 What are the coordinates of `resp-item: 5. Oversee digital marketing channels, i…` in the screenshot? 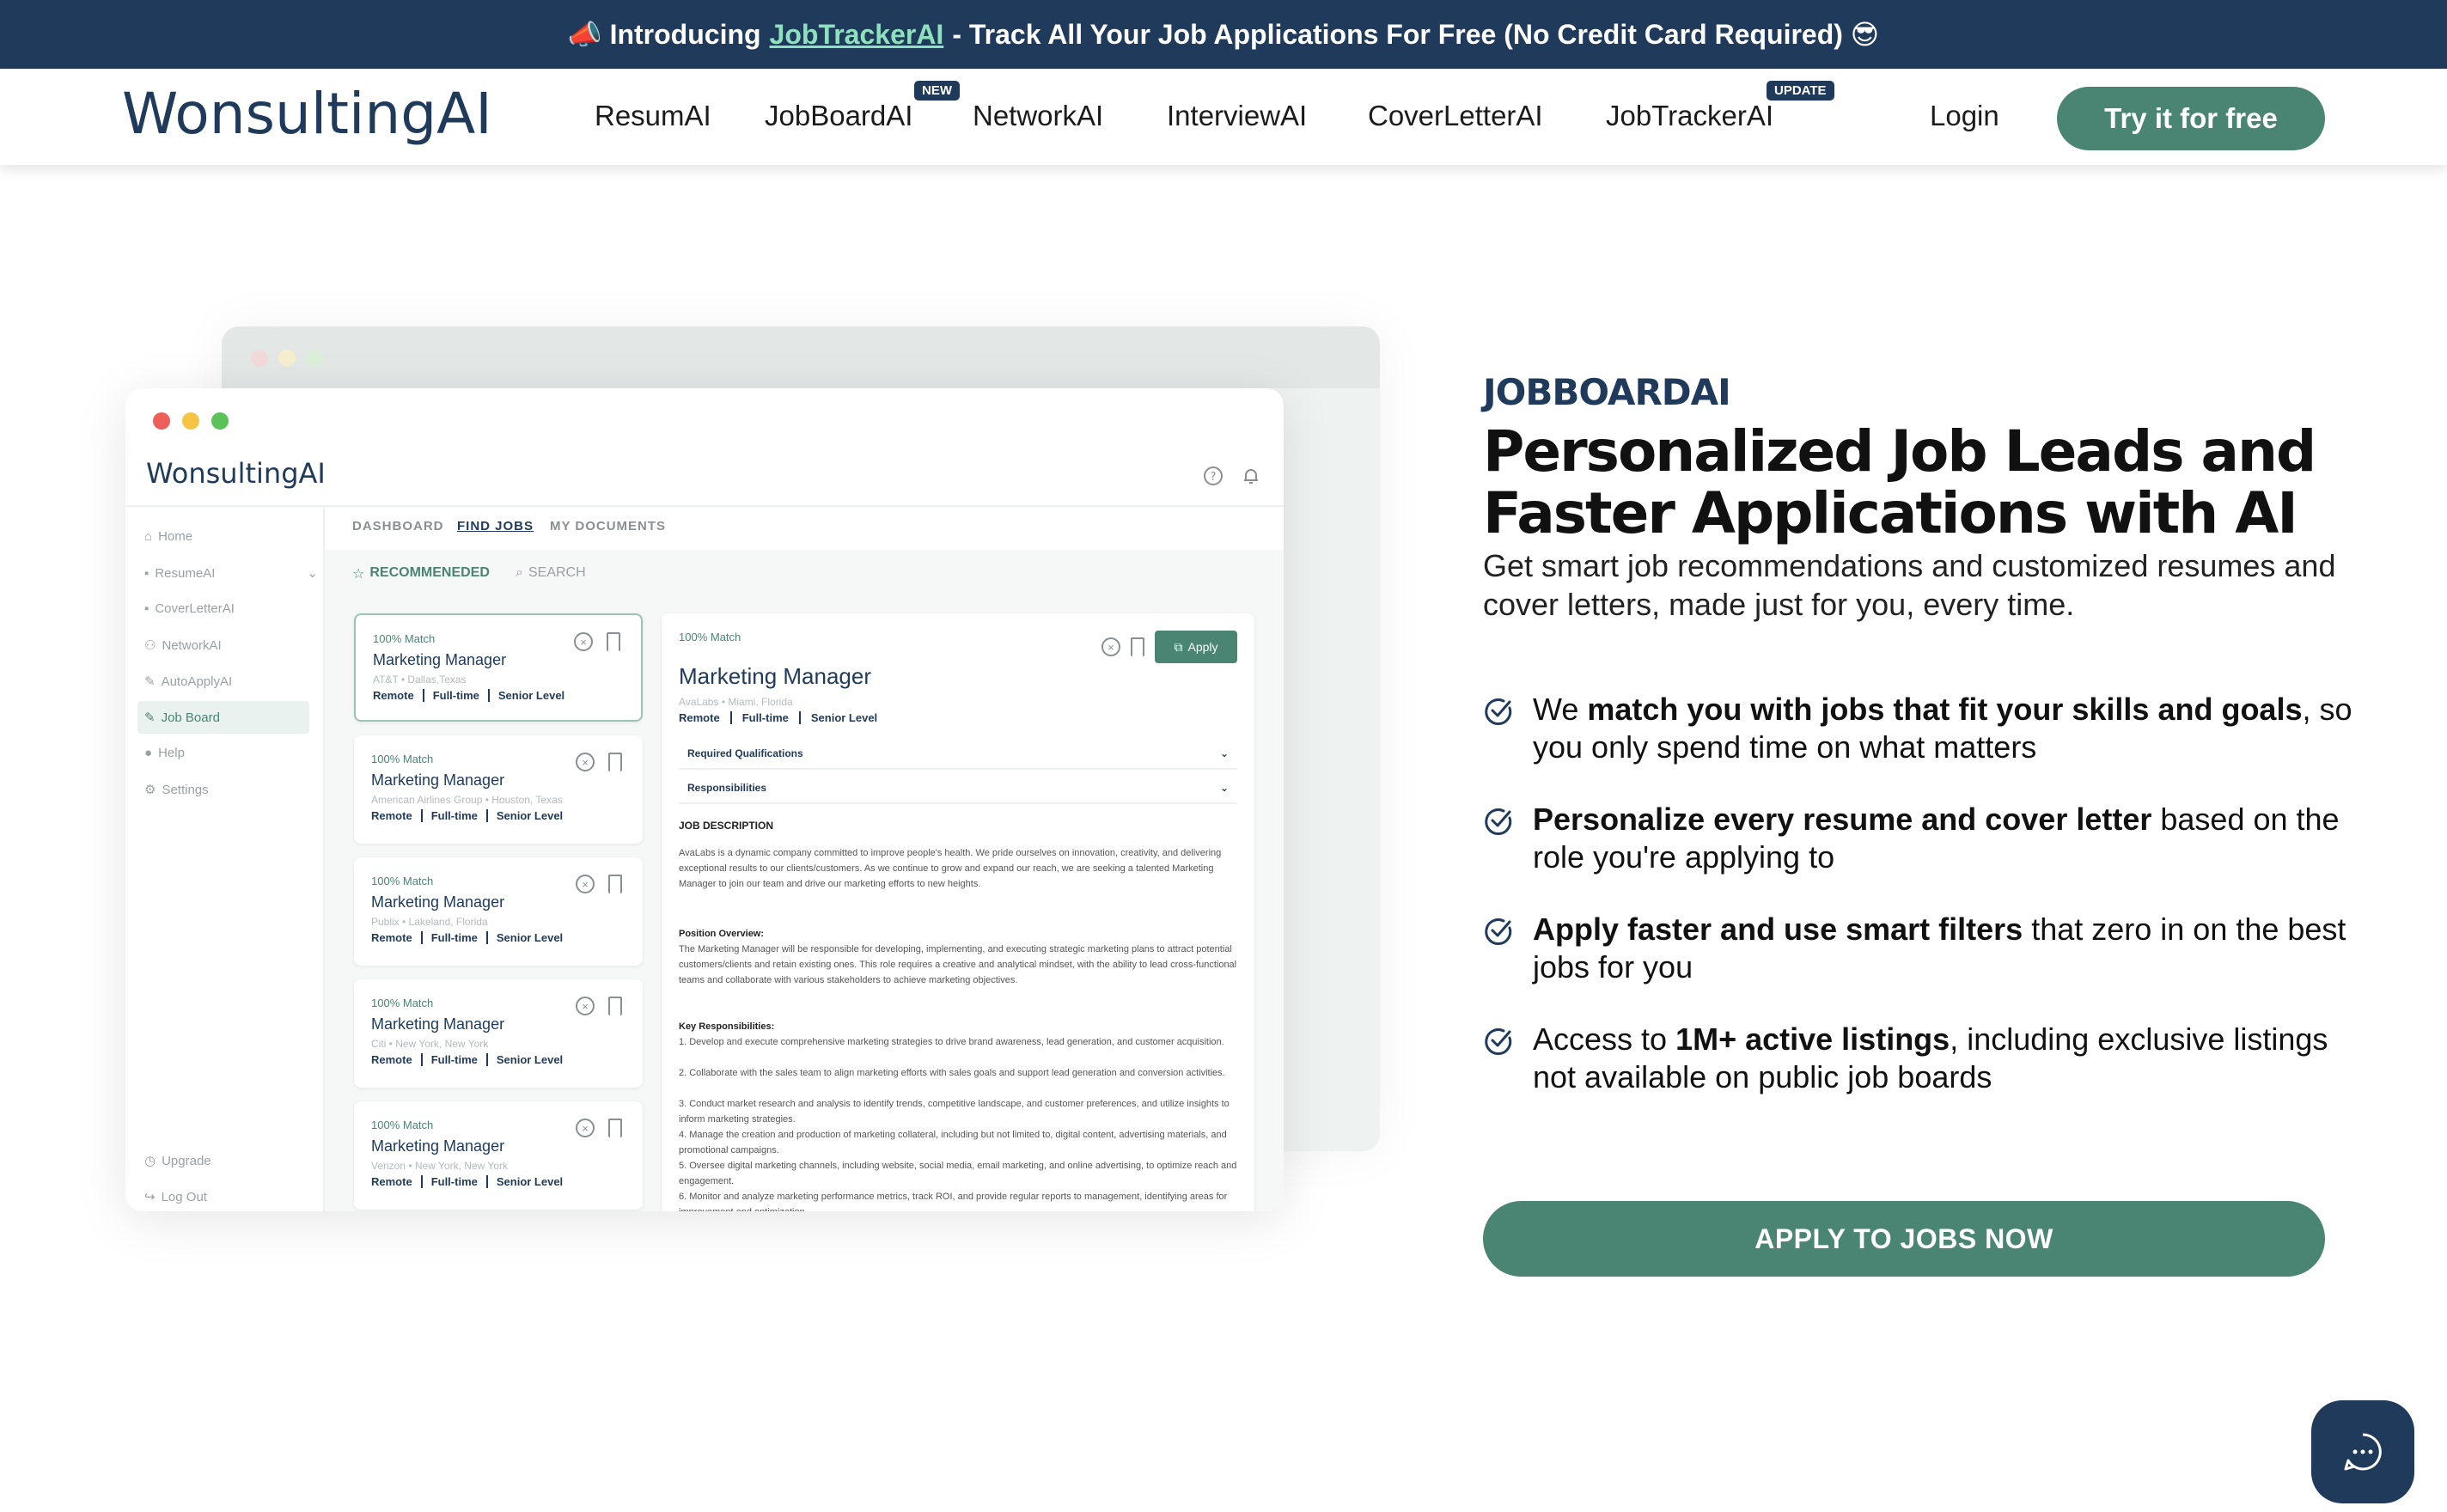 It's located at (958, 1173).